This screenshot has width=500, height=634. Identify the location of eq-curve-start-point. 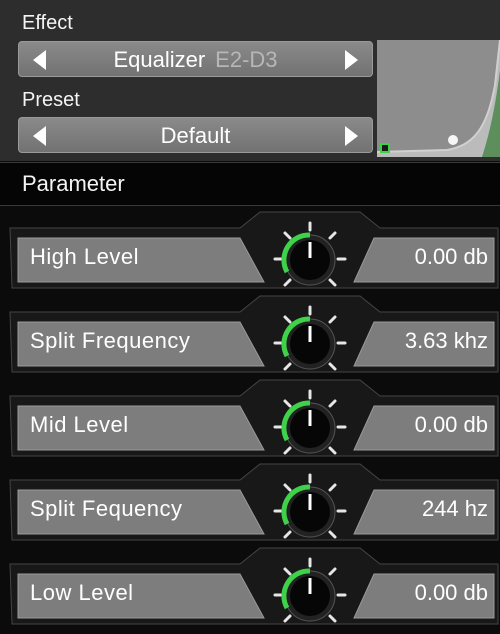
(385, 148).